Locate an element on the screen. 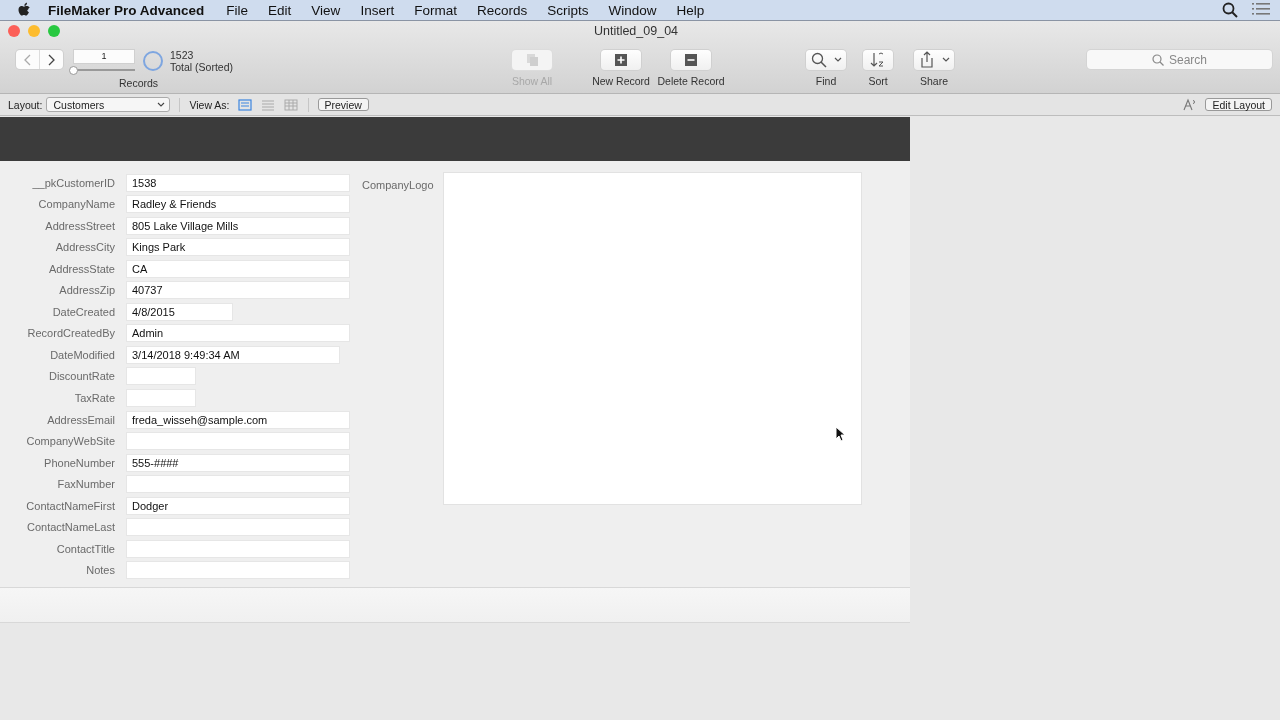 The image size is (1280, 720). input-field: 4/8/2015 is located at coordinates (179, 311).